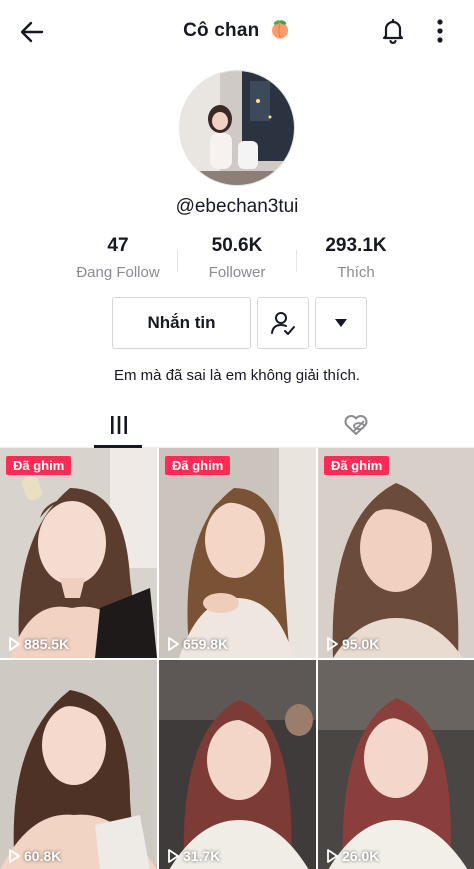  What do you see at coordinates (237, 128) in the screenshot?
I see `avatar` at bounding box center [237, 128].